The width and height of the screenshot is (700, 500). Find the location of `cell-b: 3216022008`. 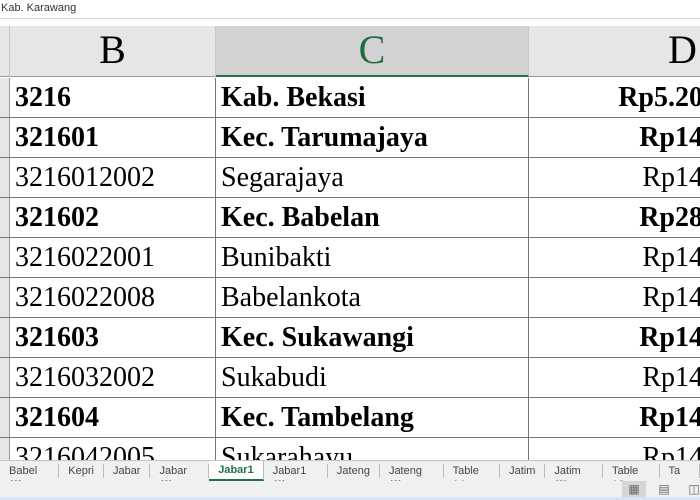

cell-b: 3216022008 is located at coordinates (113, 298).